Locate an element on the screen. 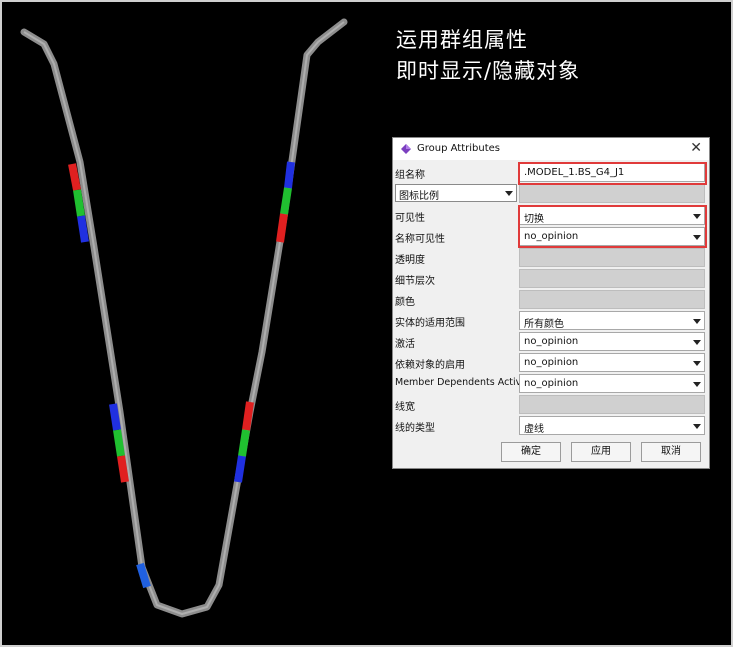  name-visibility-value: no_opinion is located at coordinates (551, 236).